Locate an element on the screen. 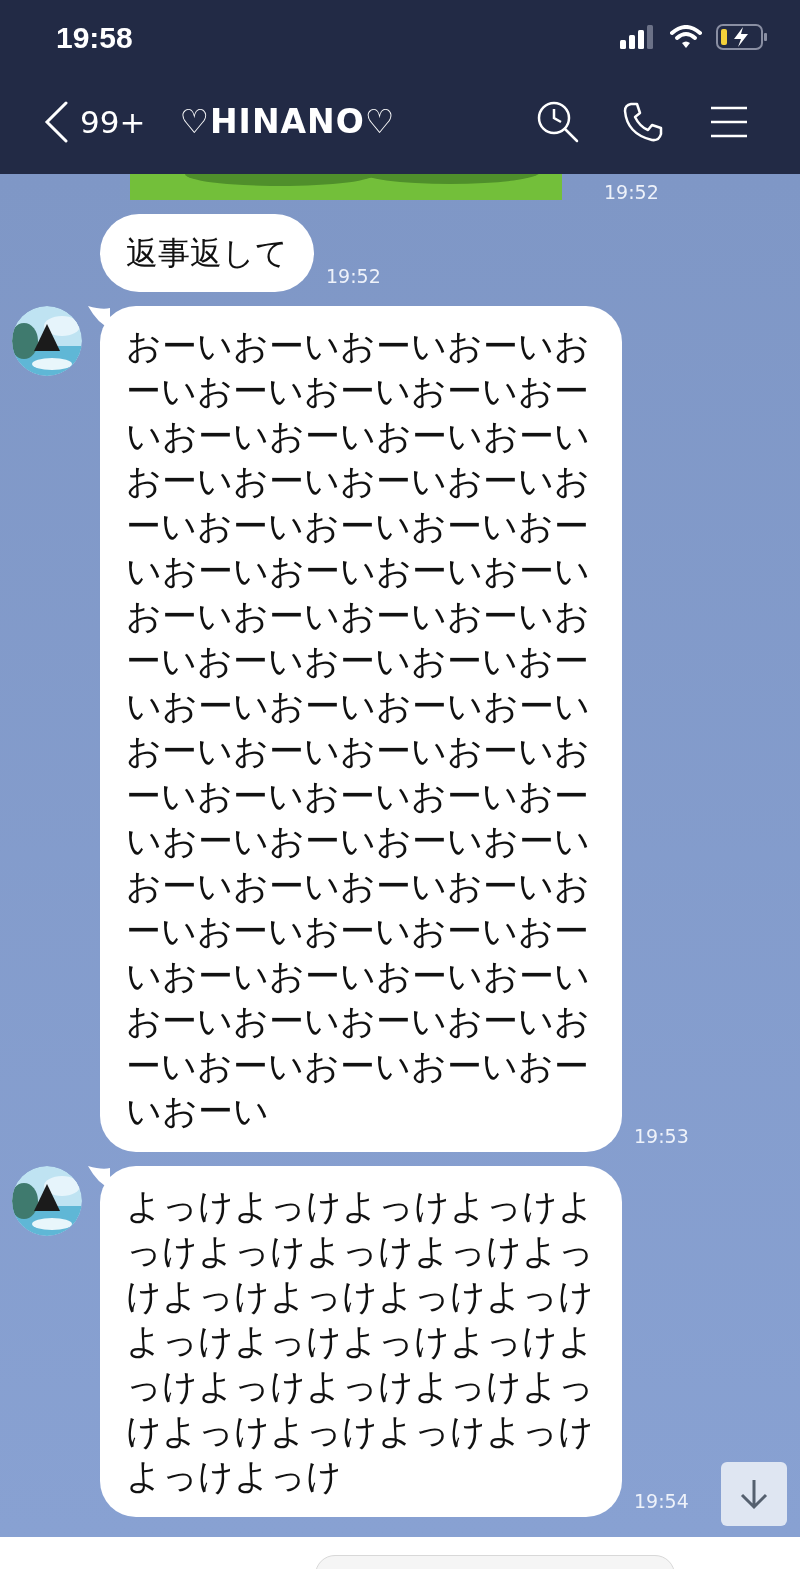 This screenshot has height=1569, width=800. history-search-button is located at coordinates (558, 122).